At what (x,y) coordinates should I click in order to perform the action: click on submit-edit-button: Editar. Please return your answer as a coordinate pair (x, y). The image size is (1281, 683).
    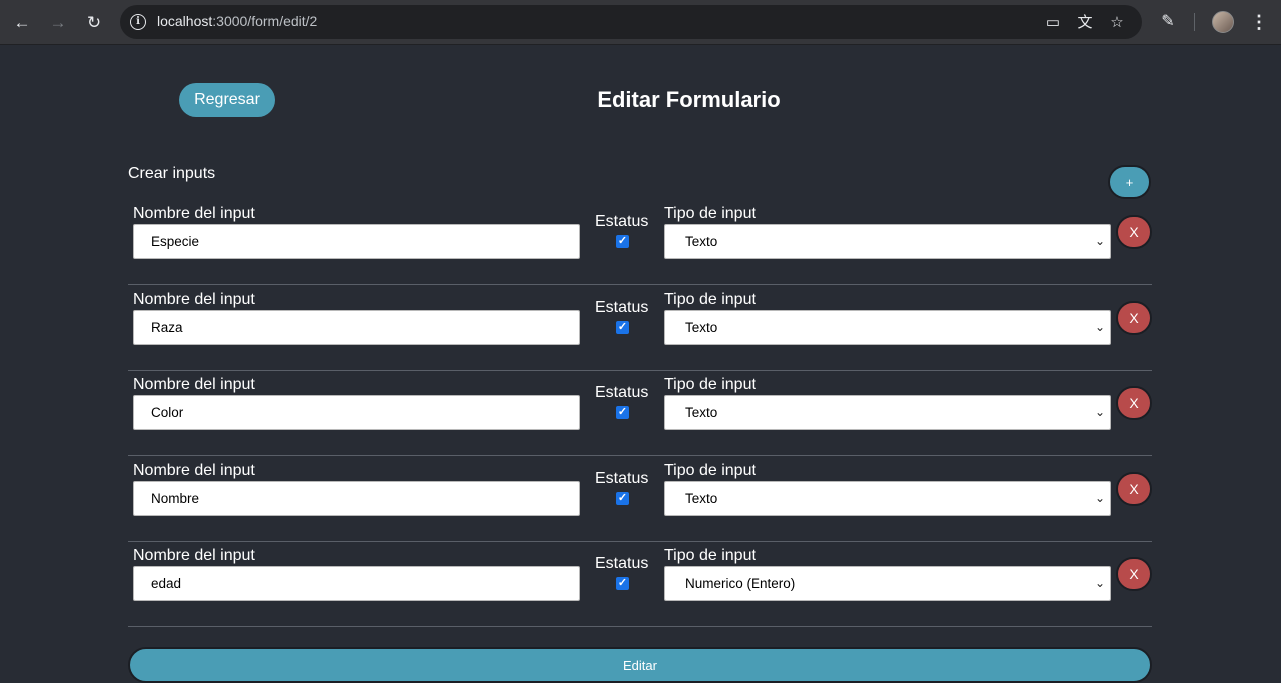
    Looking at the image, I should click on (640, 665).